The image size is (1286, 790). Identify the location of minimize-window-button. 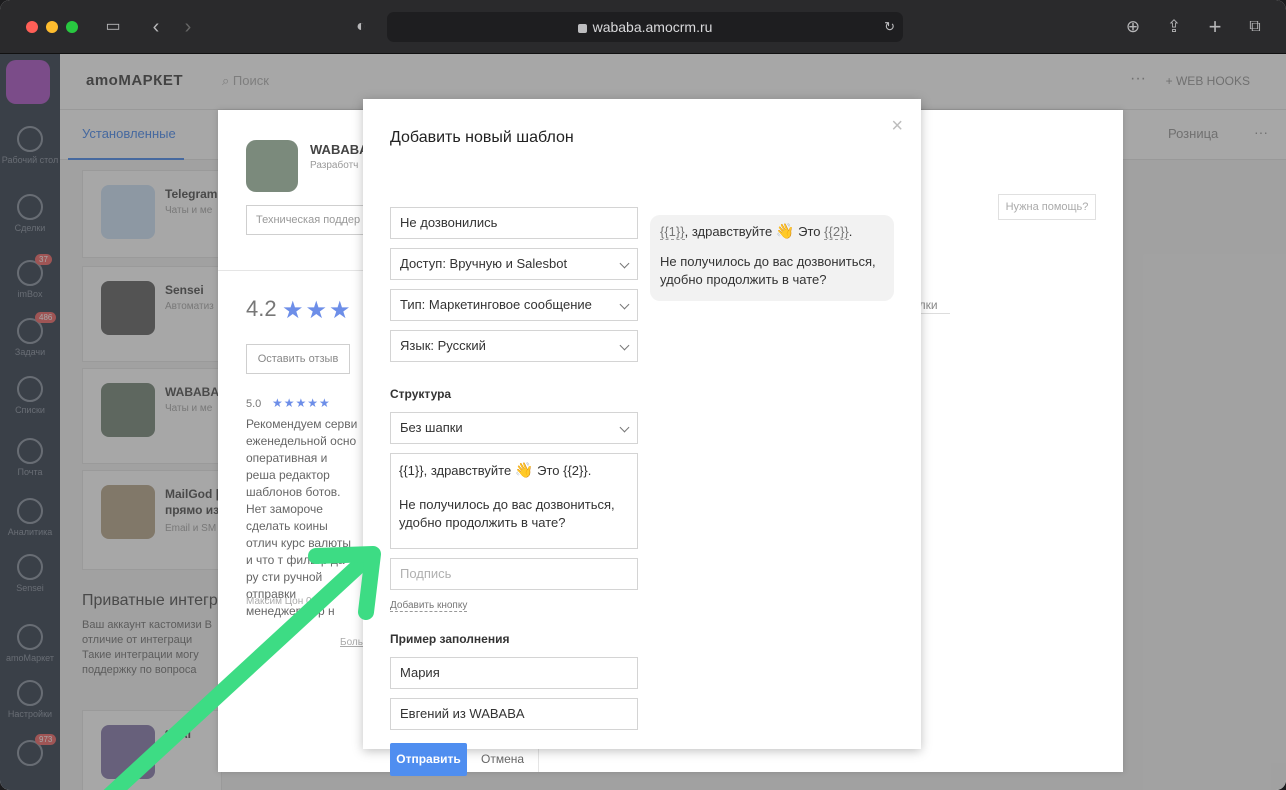
(52, 27).